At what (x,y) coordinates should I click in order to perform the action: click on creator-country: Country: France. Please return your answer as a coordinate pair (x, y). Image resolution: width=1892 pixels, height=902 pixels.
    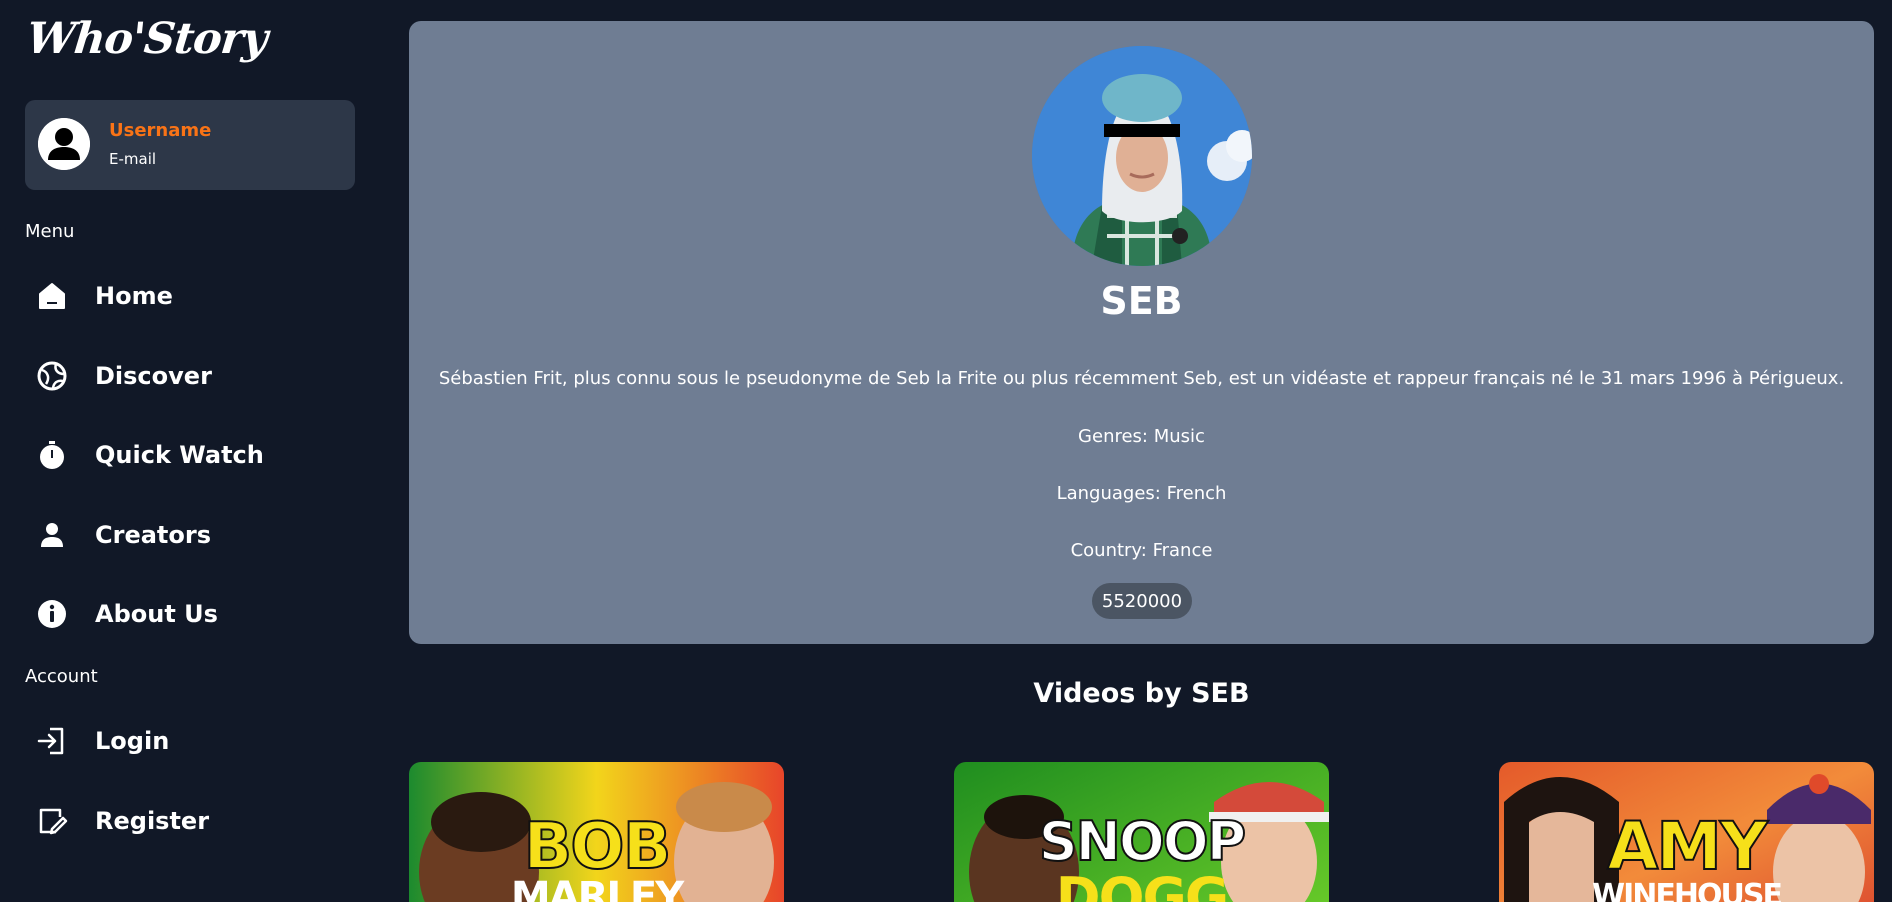
    Looking at the image, I should click on (1141, 550).